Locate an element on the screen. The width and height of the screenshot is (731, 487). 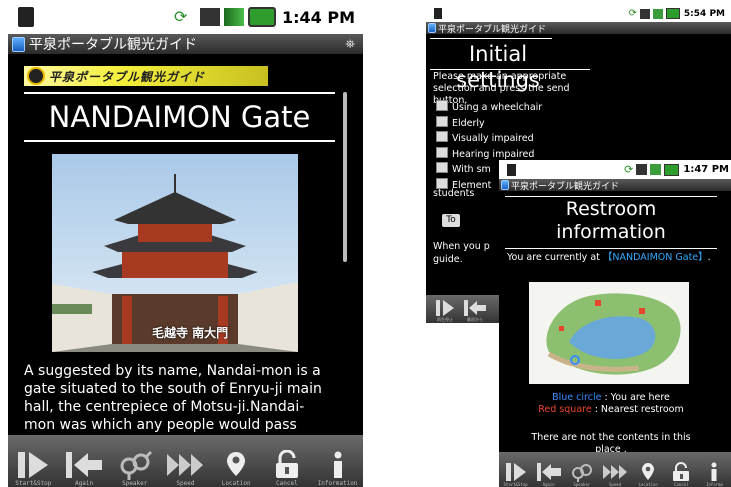
to-button: To is located at coordinates (451, 220).